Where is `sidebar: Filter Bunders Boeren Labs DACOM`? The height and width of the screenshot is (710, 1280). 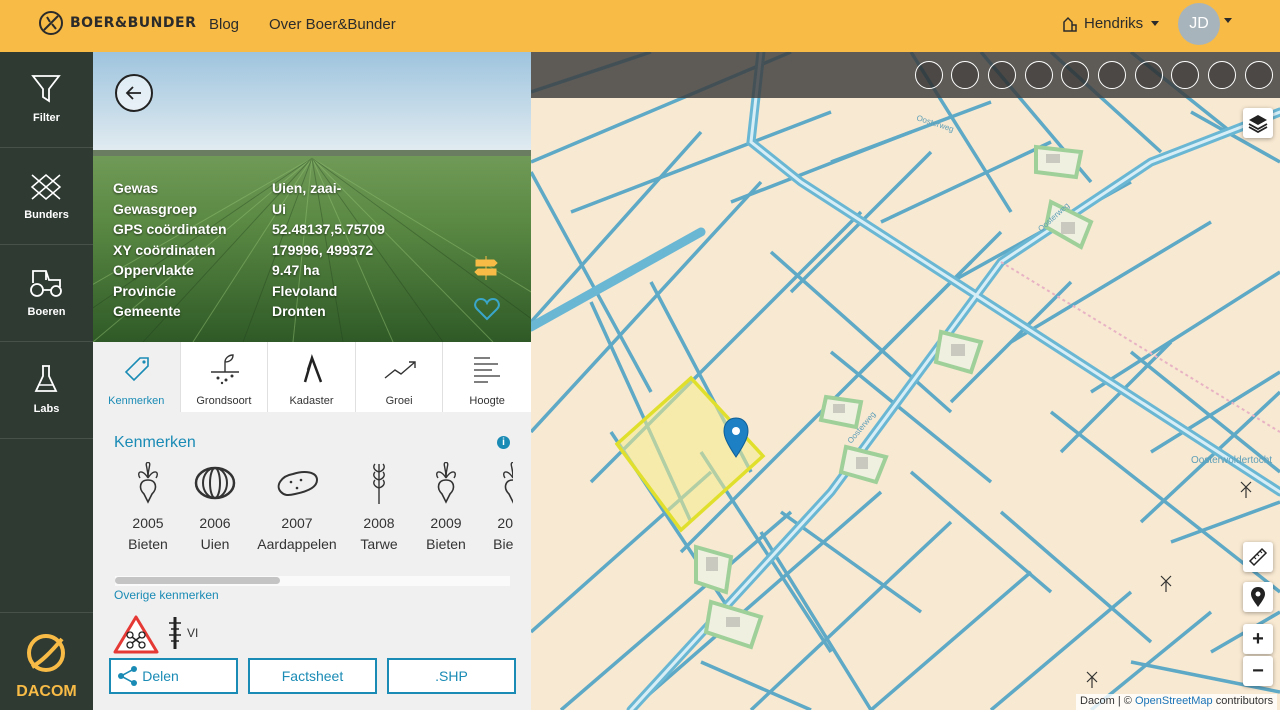 sidebar: Filter Bunders Boeren Labs DACOM is located at coordinates (46, 381).